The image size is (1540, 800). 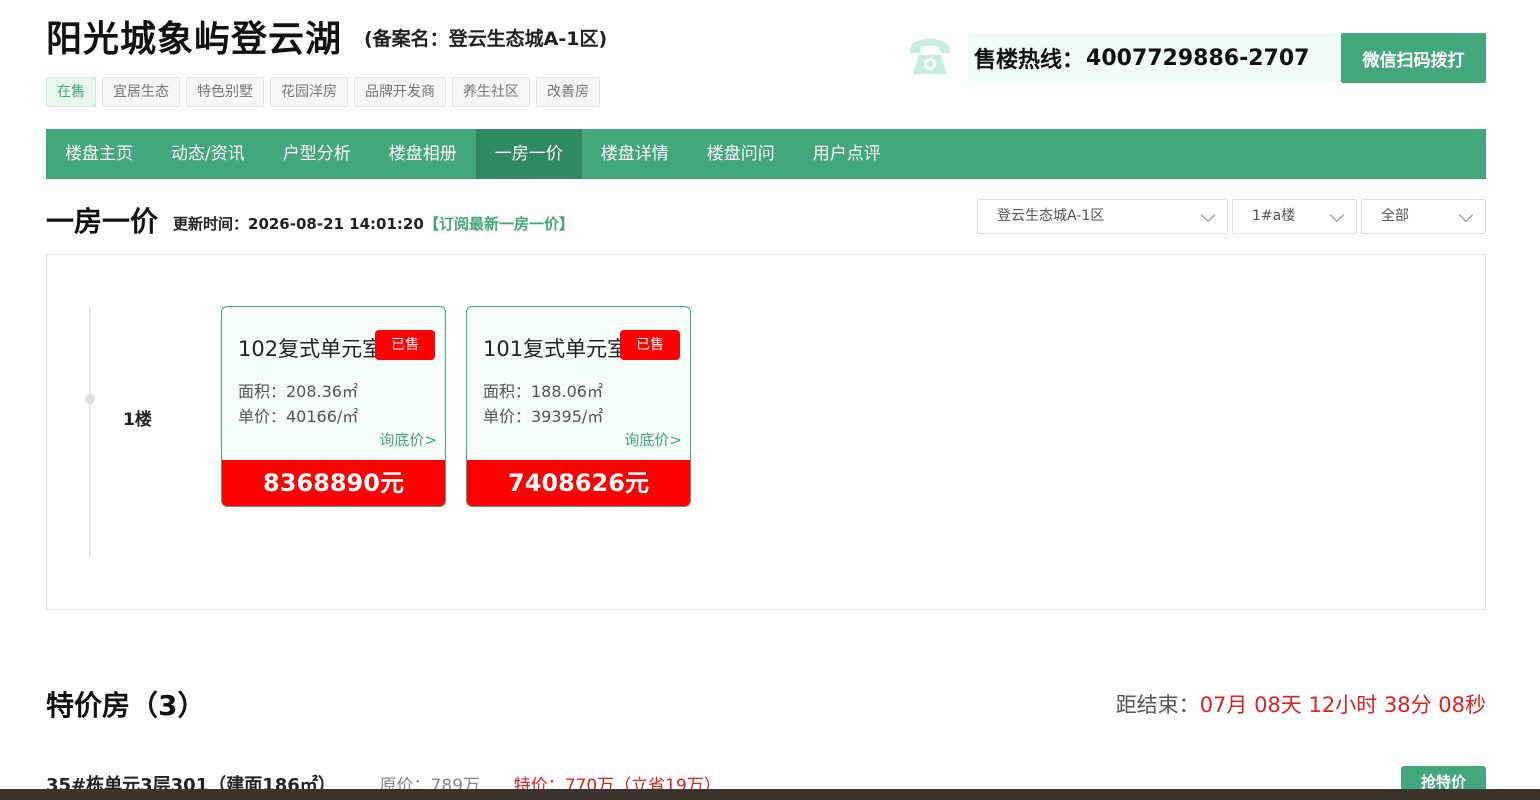 I want to click on countdown-value: 07月 08天 12小时 38分 08秒, so click(x=1342, y=705).